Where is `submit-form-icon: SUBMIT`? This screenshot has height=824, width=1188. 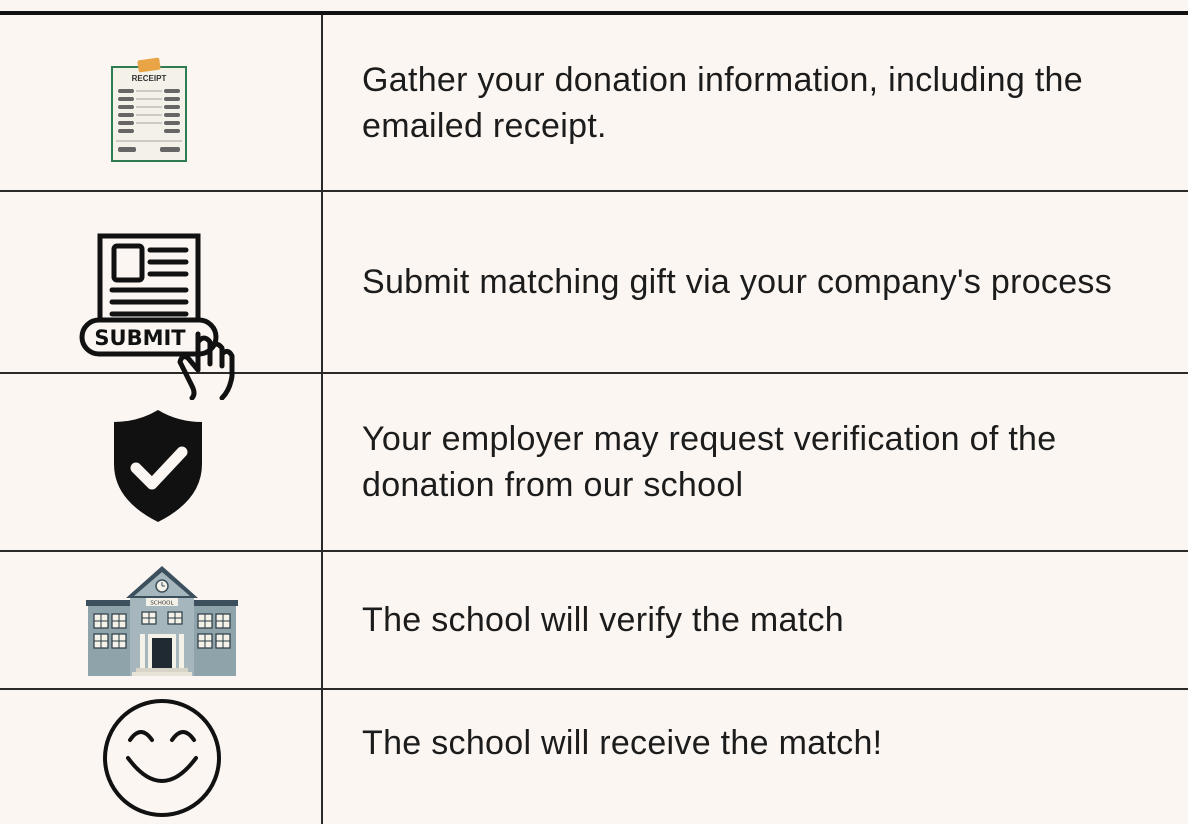 submit-form-icon: SUBMIT is located at coordinates (160, 296).